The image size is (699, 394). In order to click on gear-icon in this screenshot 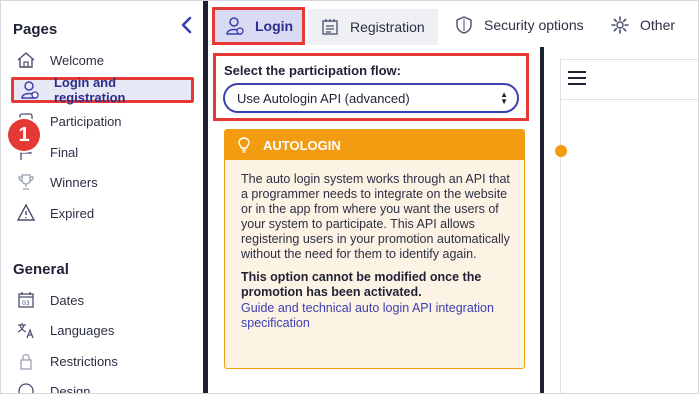, I will do `click(620, 25)`.